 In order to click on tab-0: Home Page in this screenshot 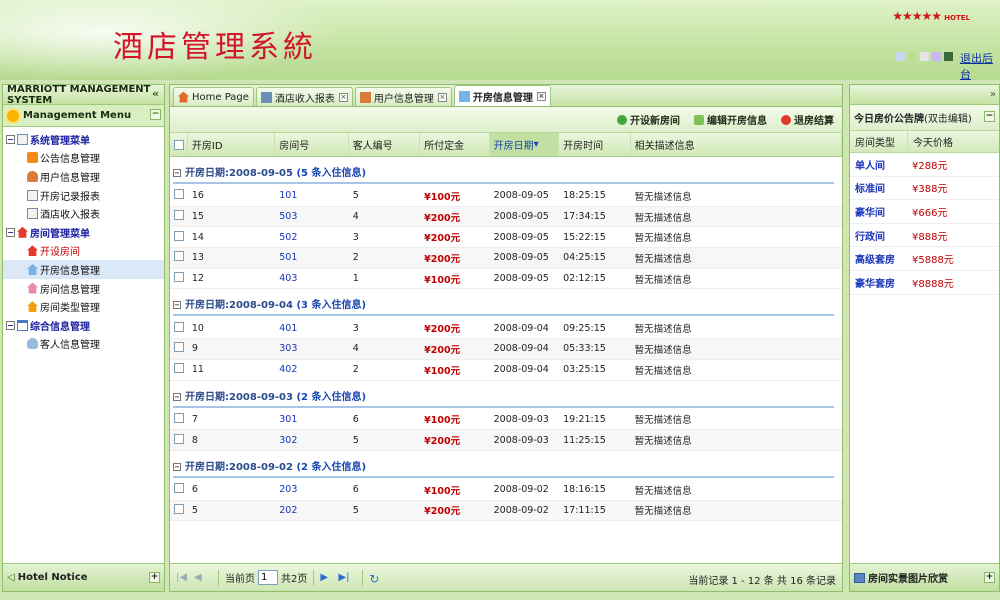, I will do `click(213, 96)`.